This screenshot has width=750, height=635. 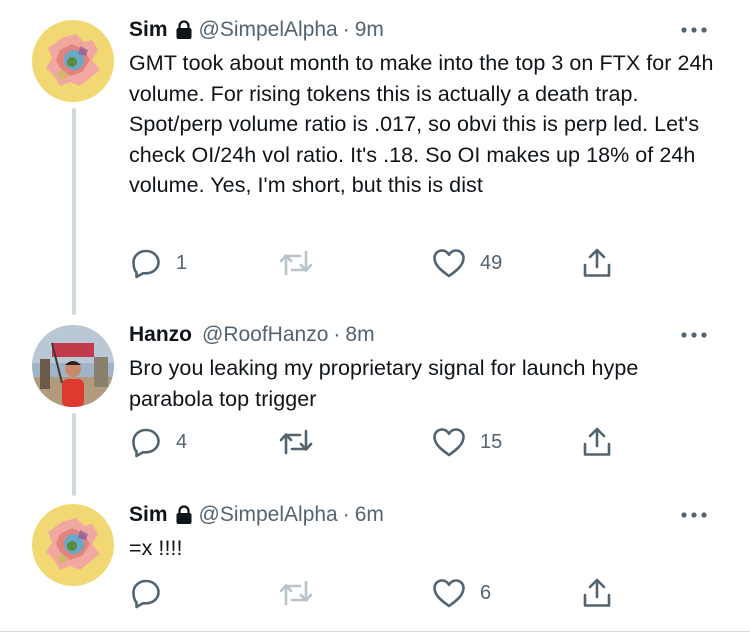 I want to click on like-button: 49, so click(x=467, y=263).